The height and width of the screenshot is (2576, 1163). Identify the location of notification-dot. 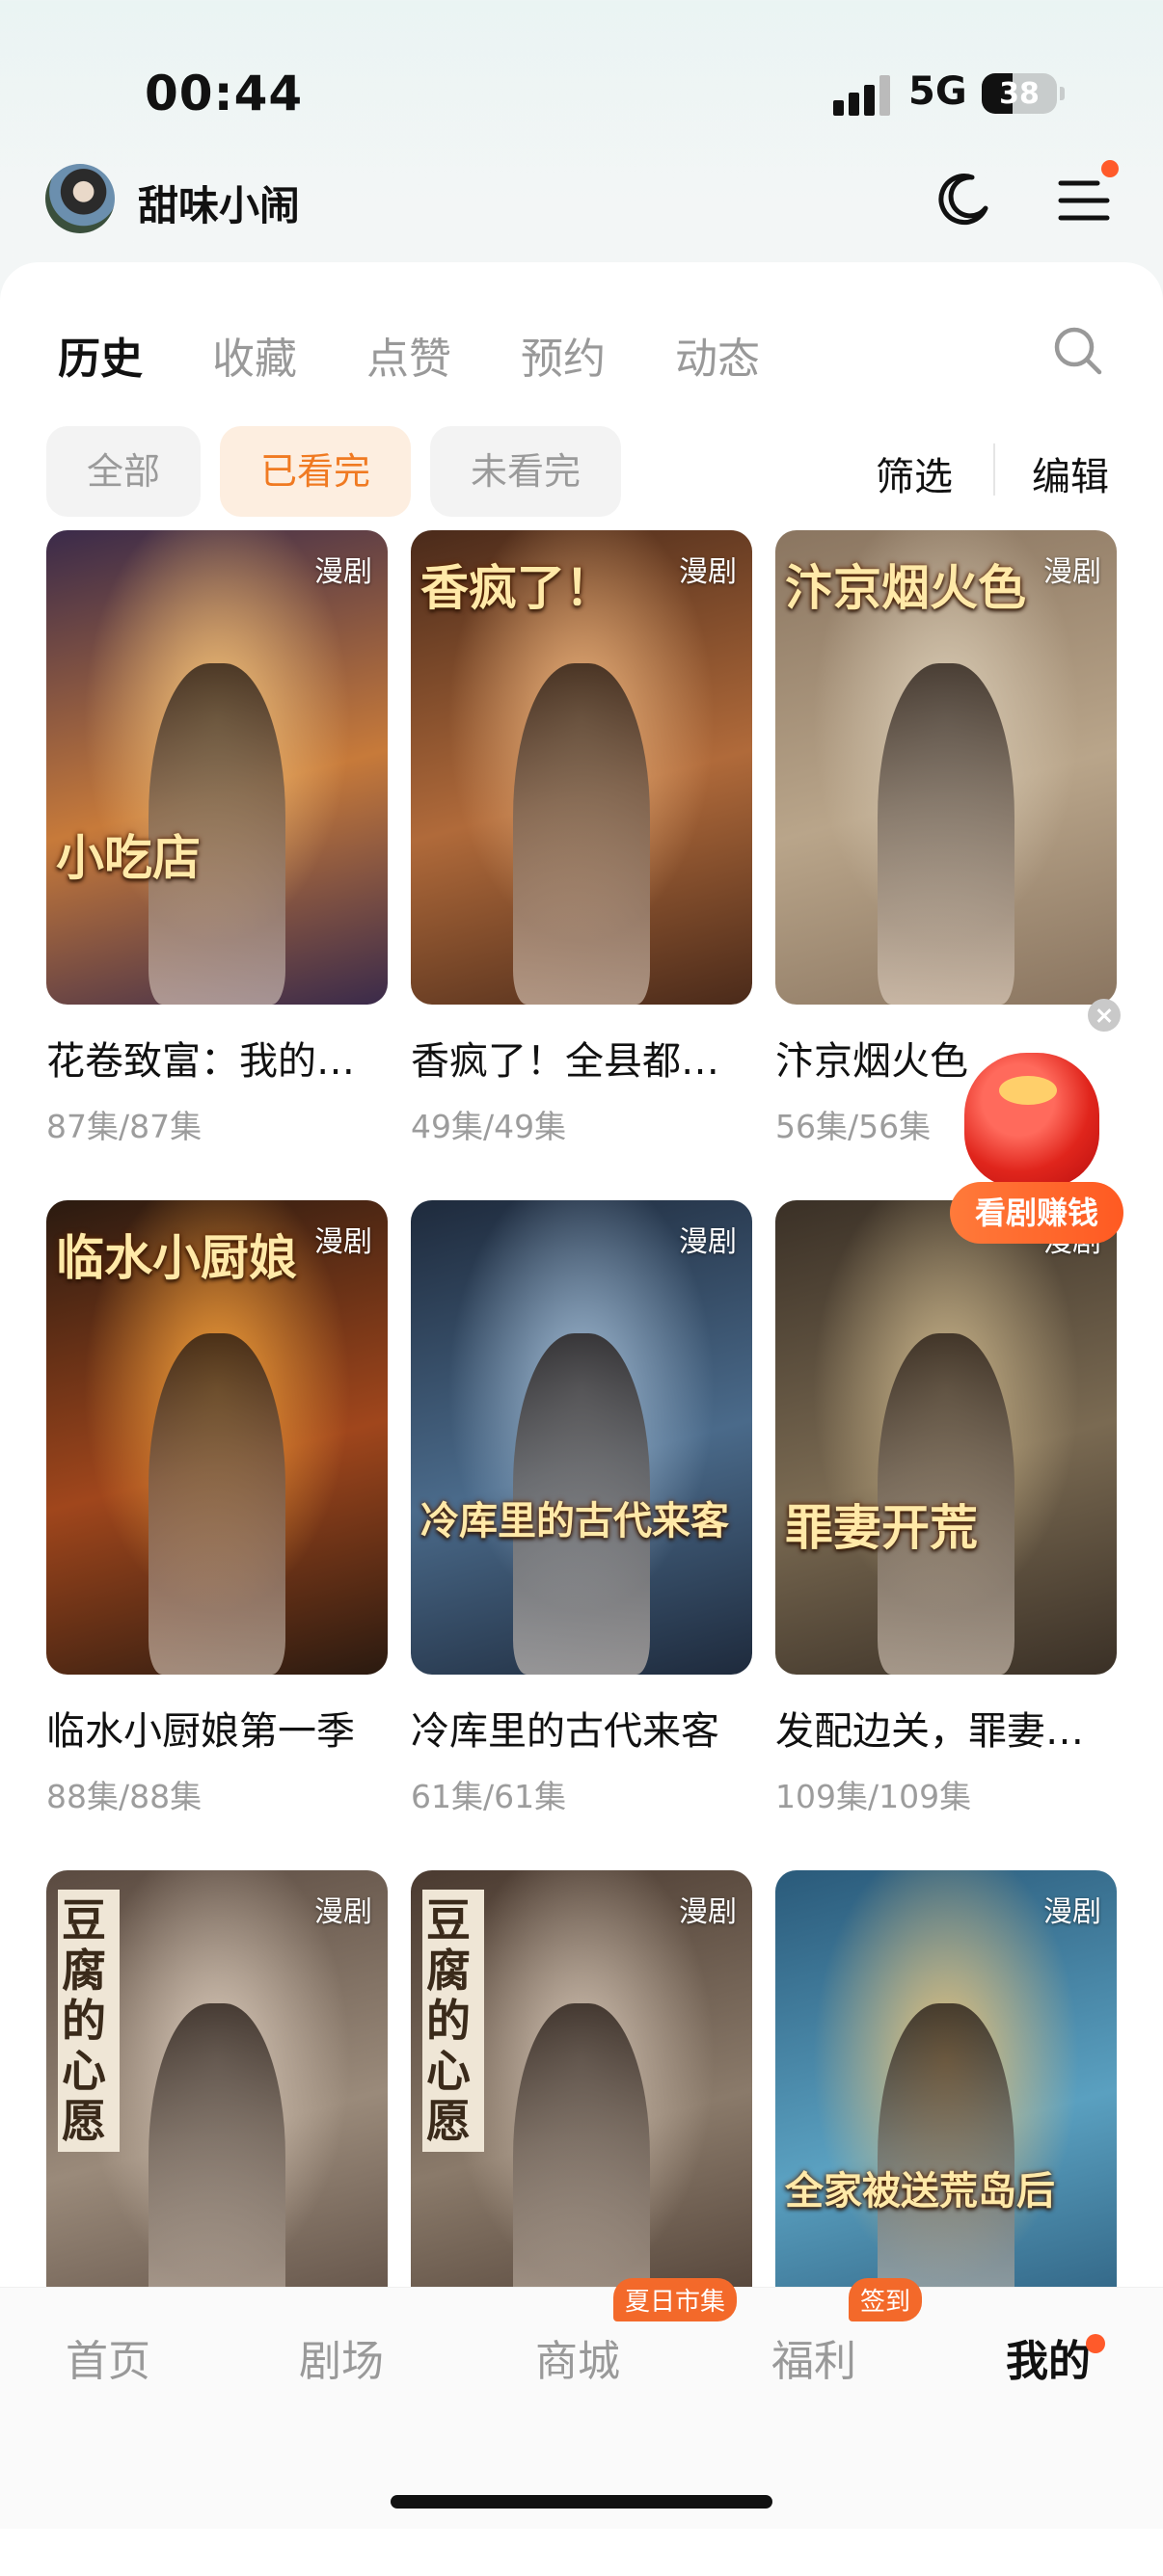
(1110, 168).